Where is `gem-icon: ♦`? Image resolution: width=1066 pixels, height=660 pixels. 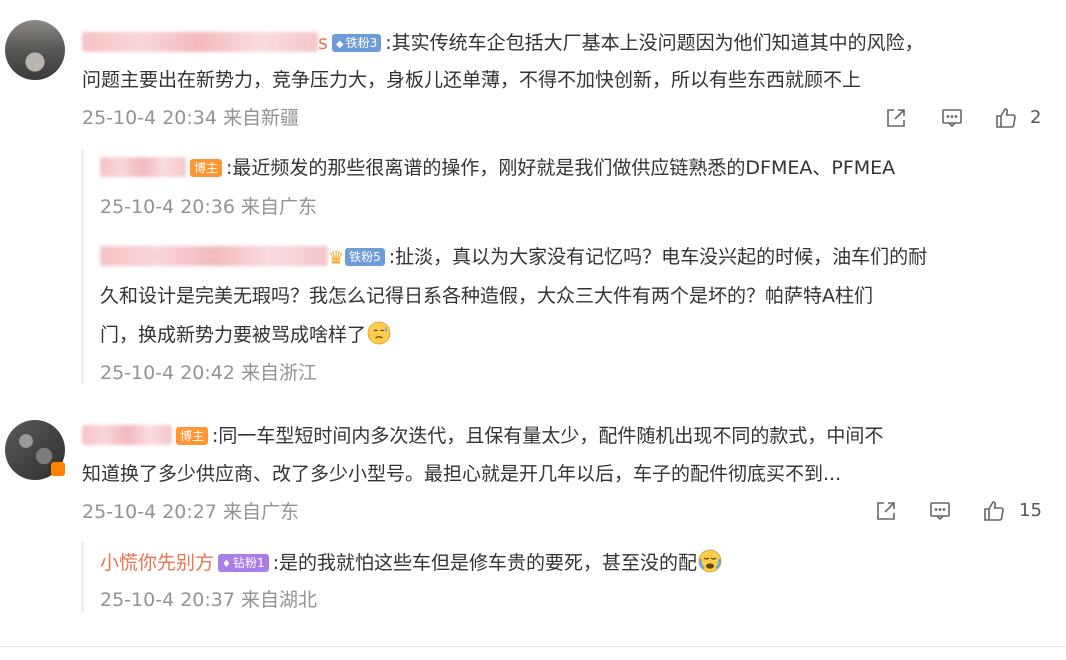
gem-icon: ♦ is located at coordinates (226, 564).